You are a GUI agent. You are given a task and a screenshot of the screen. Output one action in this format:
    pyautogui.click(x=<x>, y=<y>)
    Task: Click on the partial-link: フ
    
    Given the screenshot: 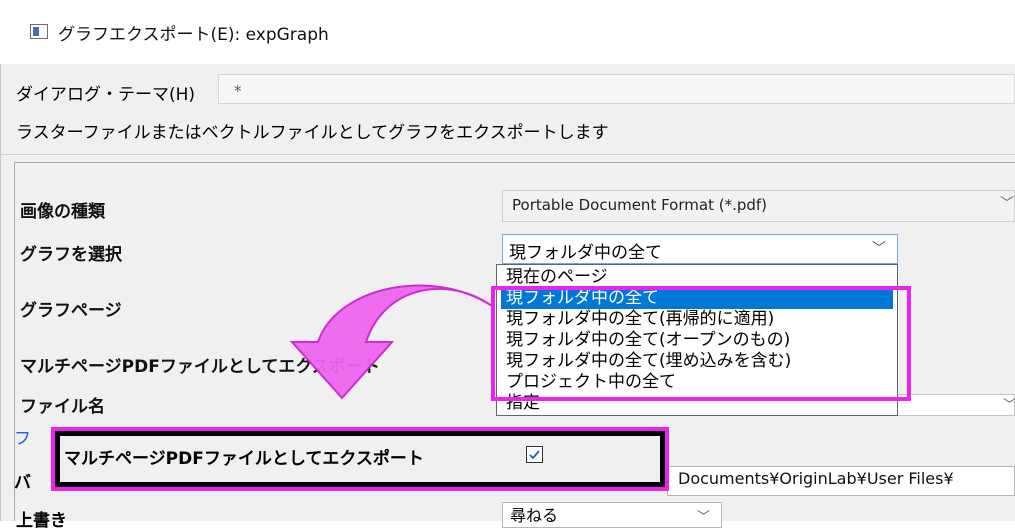 What is the action you would take?
    pyautogui.click(x=22, y=436)
    